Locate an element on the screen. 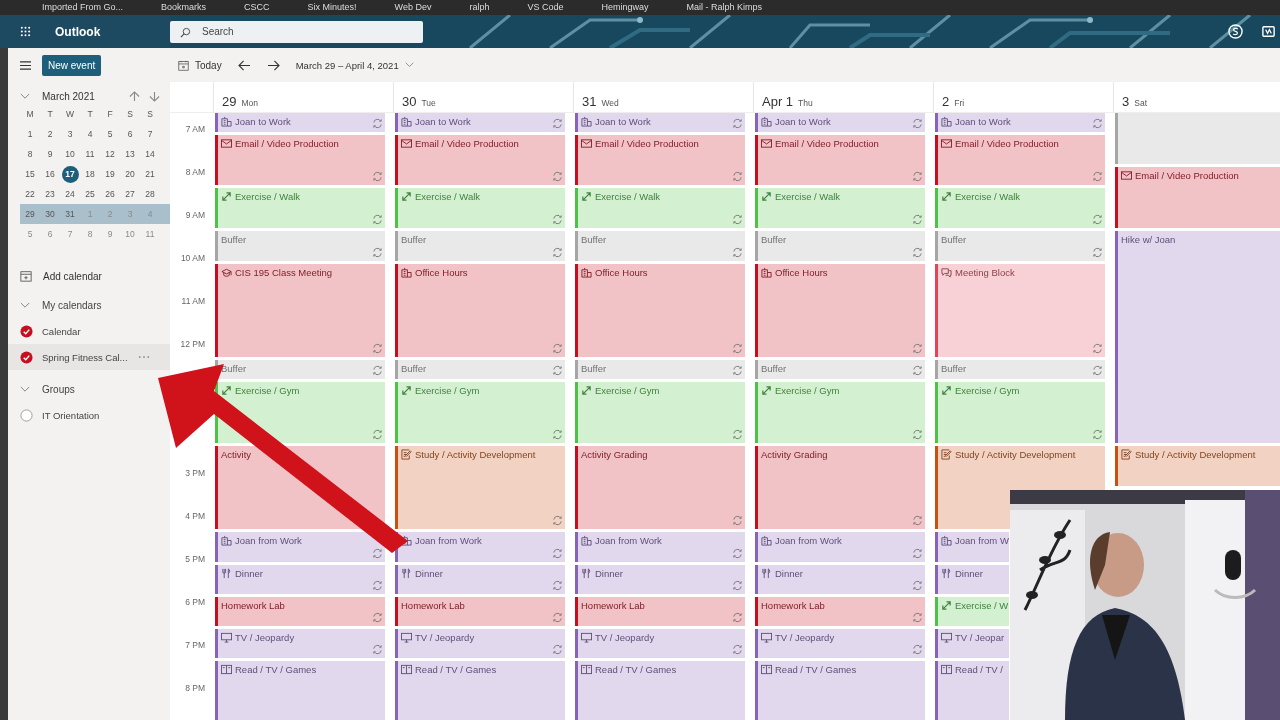 The height and width of the screenshot is (720, 1280). month-title: March 2021 is located at coordinates (81, 96).